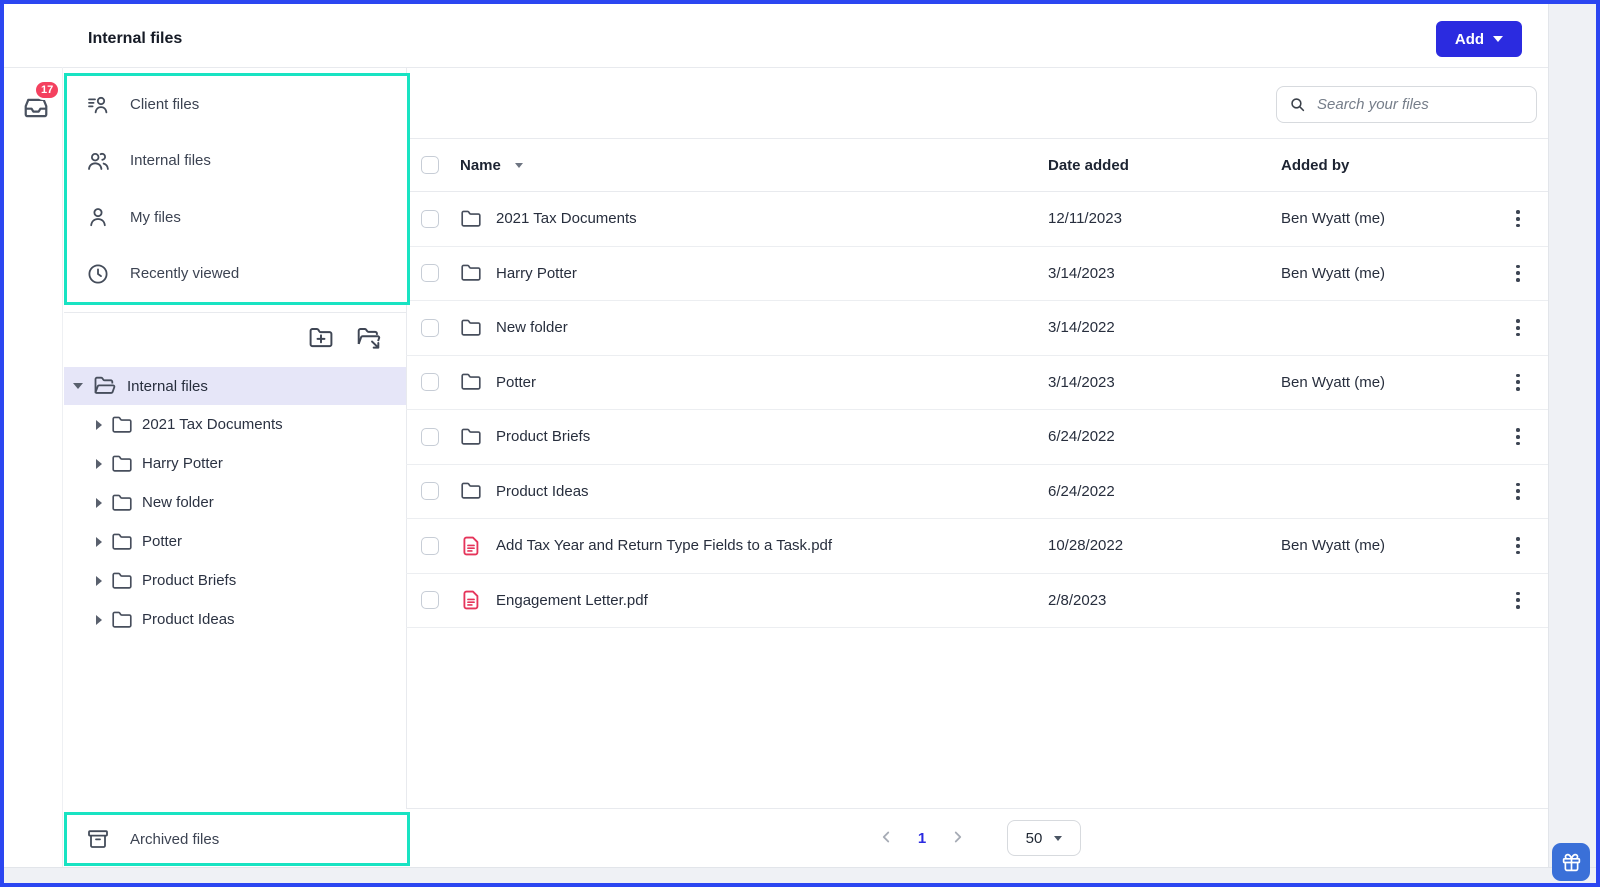 This screenshot has width=1600, height=887. Describe the element at coordinates (518, 165) in the screenshot. I see `sort-caret-icon` at that location.